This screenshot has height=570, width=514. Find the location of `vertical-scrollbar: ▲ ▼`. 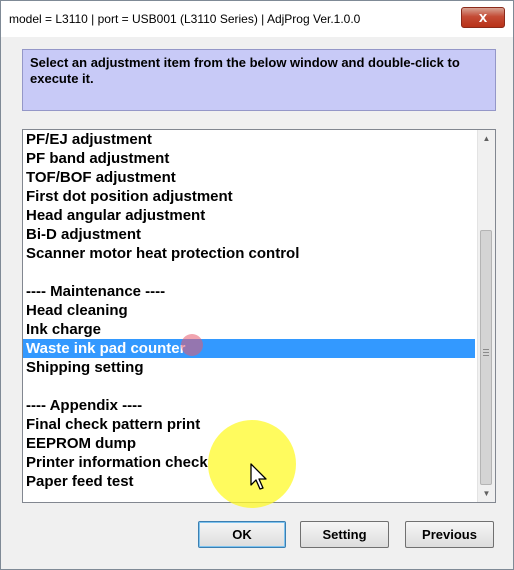

vertical-scrollbar: ▲ ▼ is located at coordinates (486, 316).